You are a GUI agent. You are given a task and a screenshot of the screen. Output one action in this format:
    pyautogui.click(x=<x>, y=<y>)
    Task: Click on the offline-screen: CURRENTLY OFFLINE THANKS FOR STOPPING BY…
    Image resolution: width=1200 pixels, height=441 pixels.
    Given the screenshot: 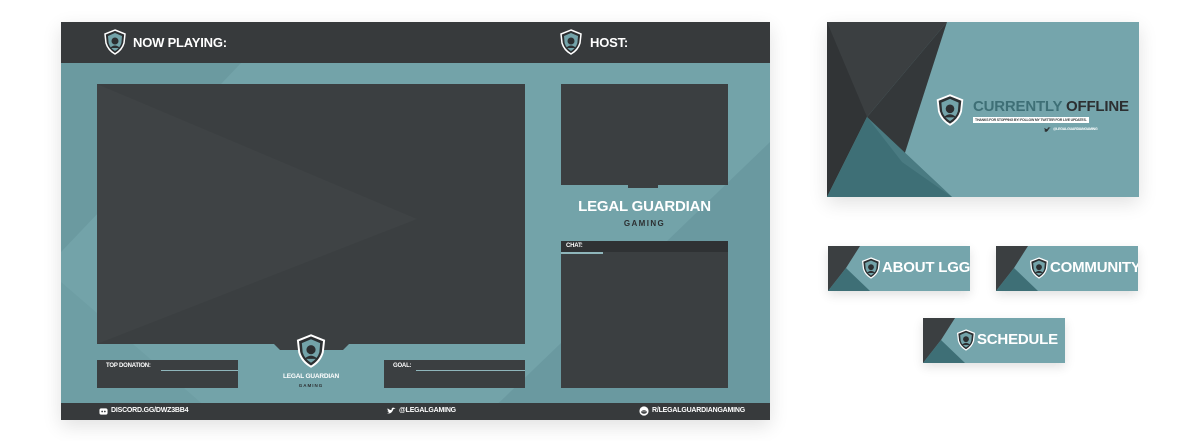 What is the action you would take?
    pyautogui.click(x=983, y=109)
    